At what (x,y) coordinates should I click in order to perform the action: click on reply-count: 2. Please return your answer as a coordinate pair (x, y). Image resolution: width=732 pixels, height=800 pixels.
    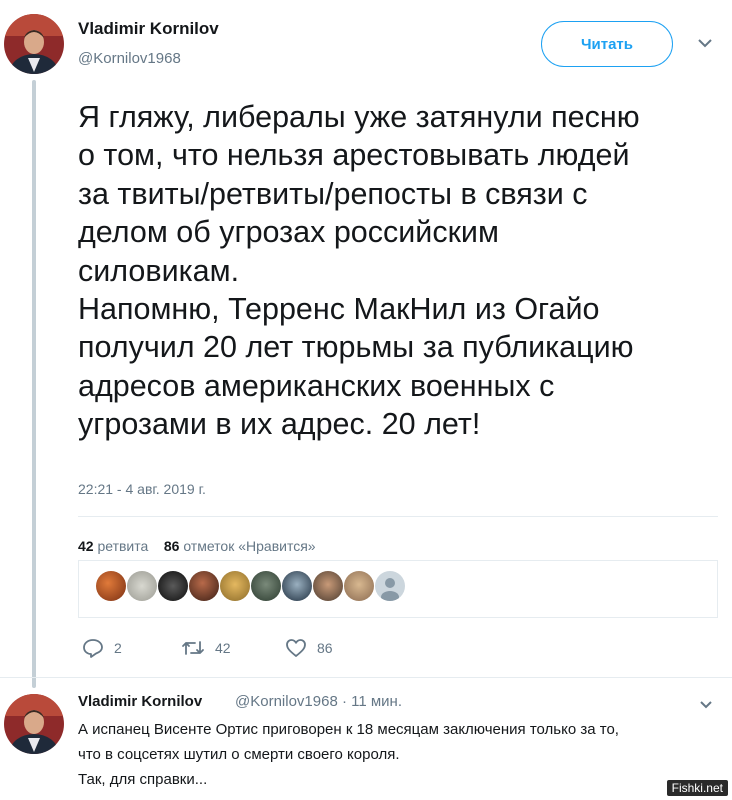
    Looking at the image, I should click on (118, 648).